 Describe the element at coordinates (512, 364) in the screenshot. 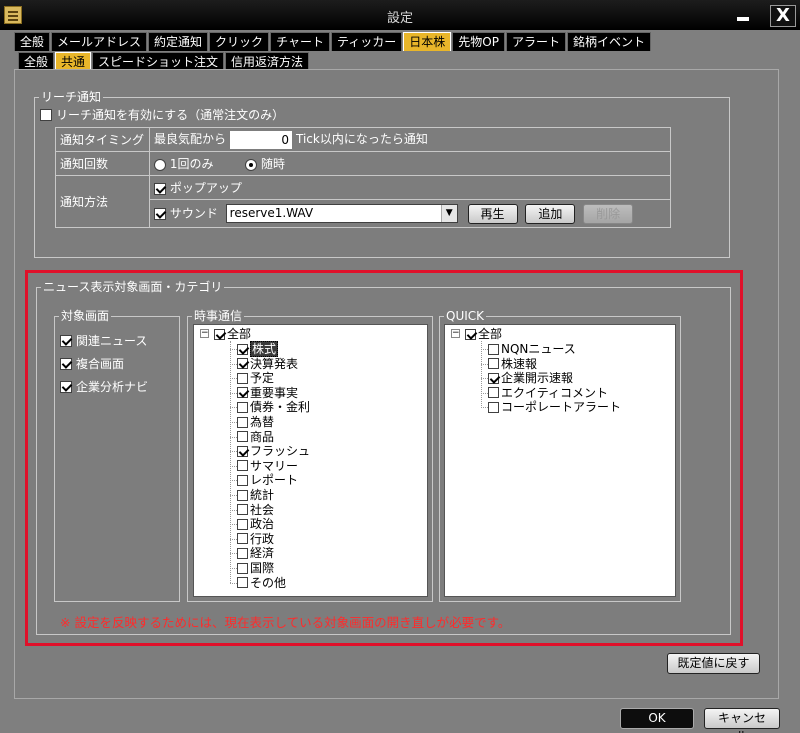

I see `tree-item: 株速報` at that location.